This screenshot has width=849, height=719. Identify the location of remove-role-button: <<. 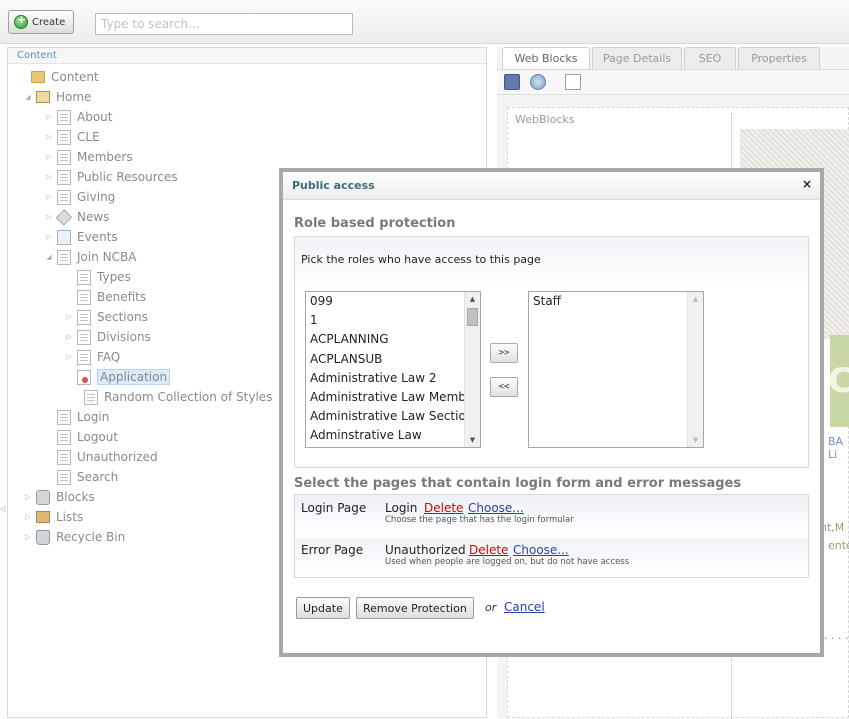
(504, 387).